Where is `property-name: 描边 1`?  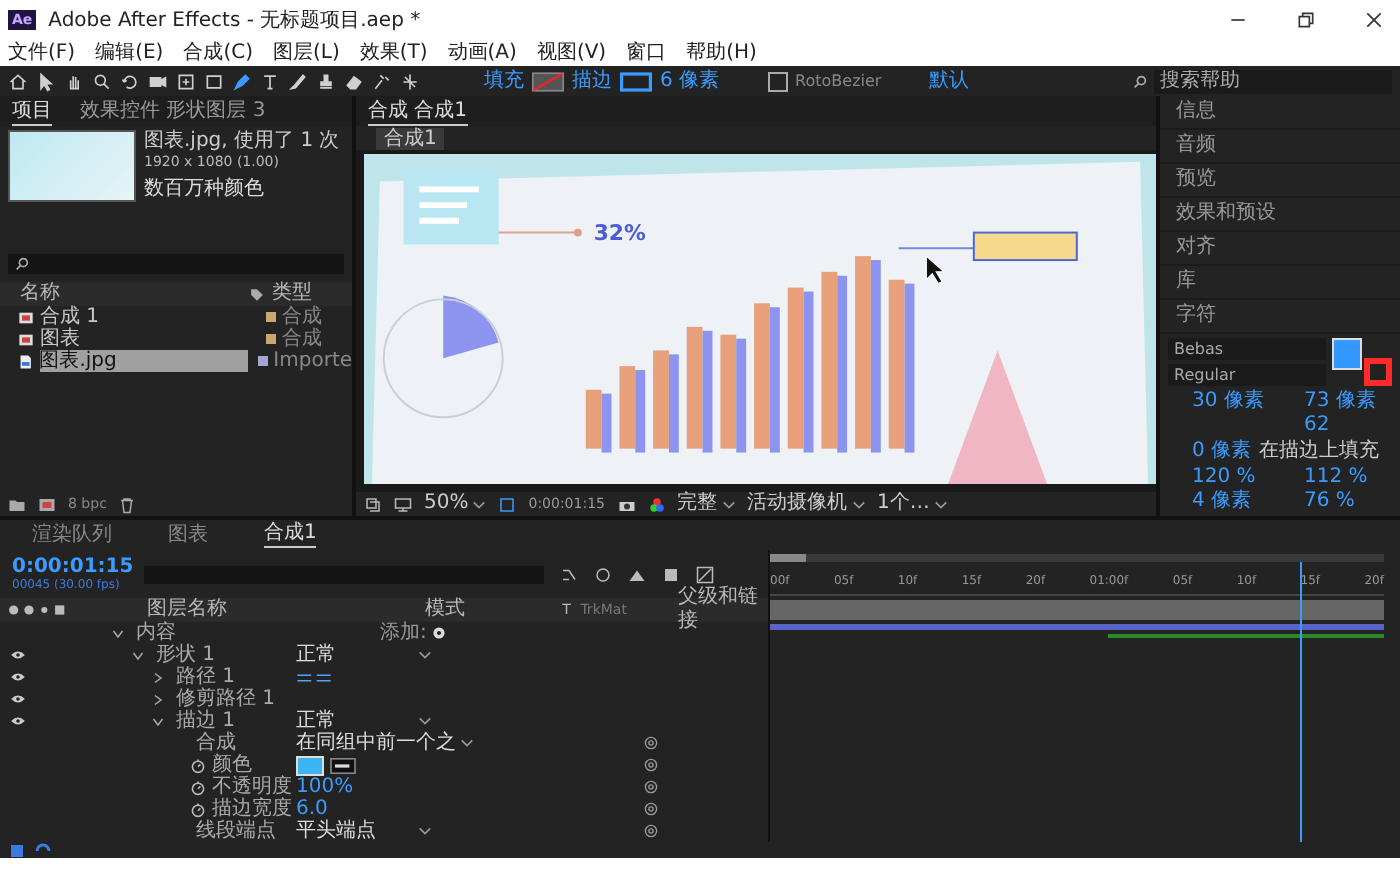 property-name: 描边 1 is located at coordinates (206, 721).